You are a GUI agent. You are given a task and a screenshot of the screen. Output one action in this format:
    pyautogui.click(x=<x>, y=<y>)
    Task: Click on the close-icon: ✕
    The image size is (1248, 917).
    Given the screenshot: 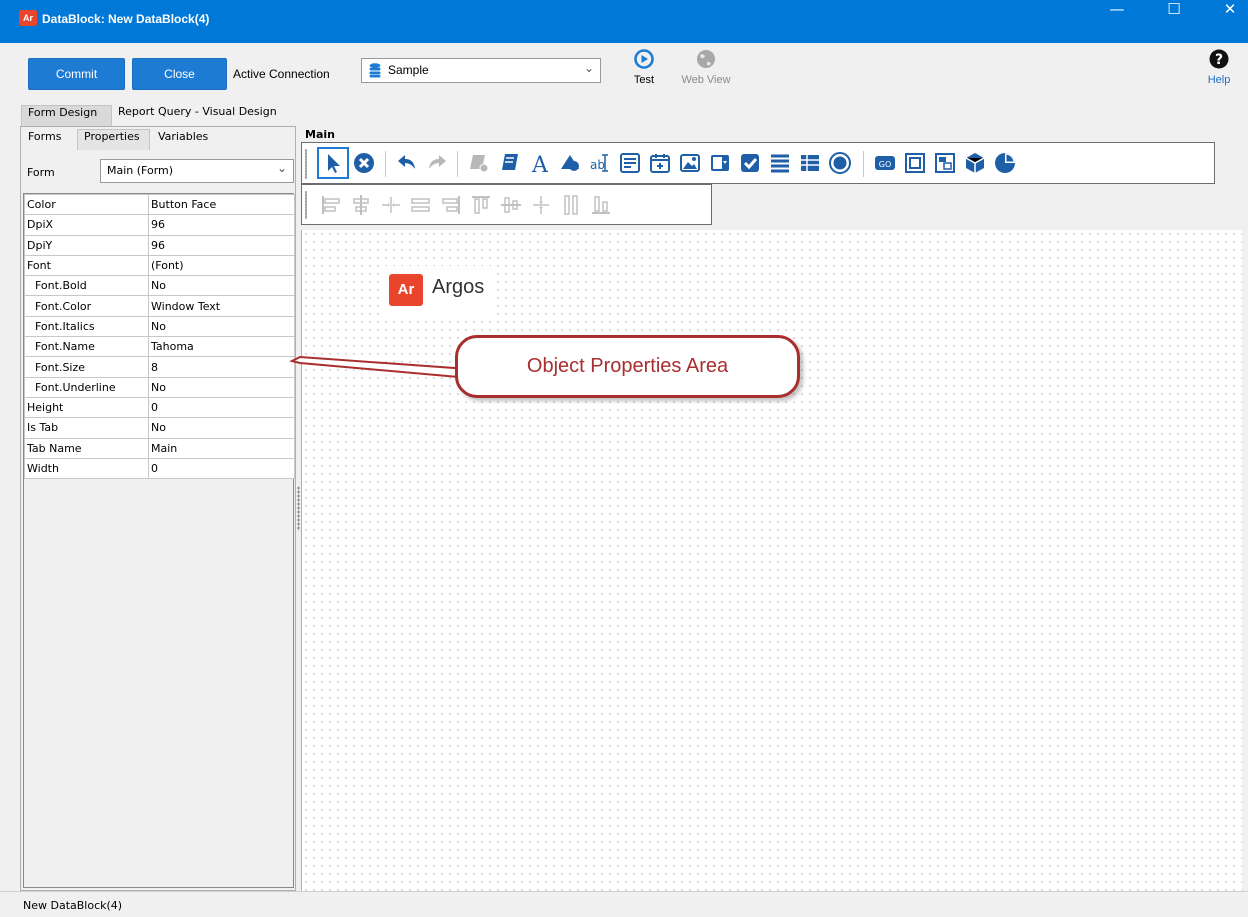 What is the action you would take?
    pyautogui.click(x=1227, y=18)
    